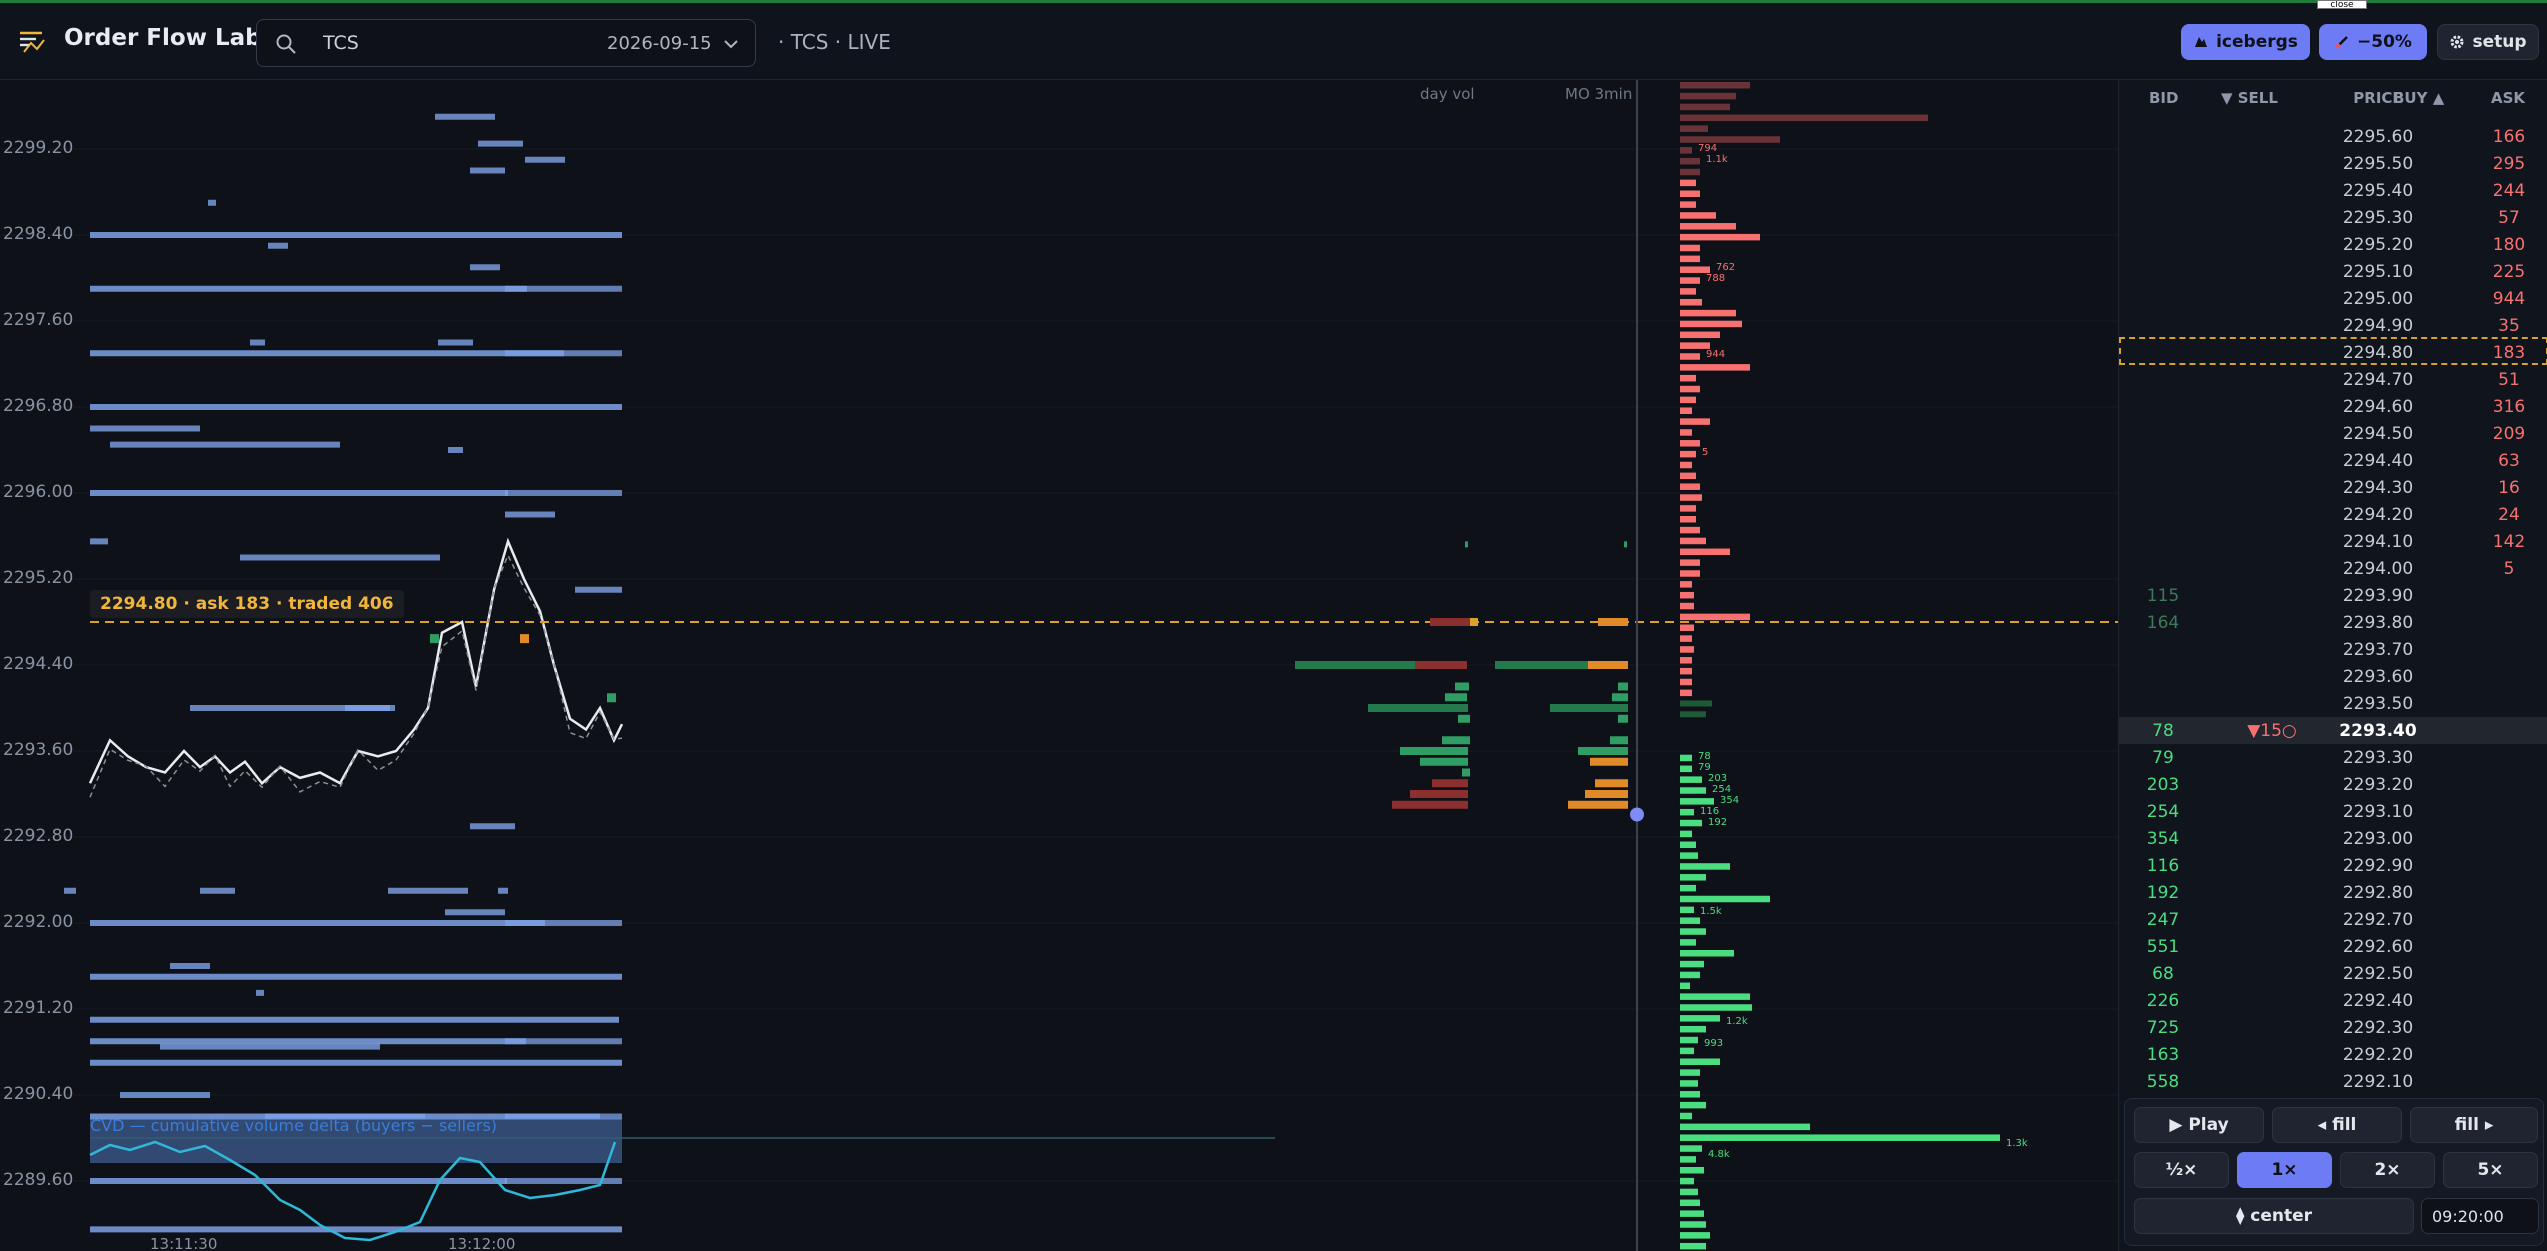 Image resolution: width=2547 pixels, height=1251 pixels. I want to click on dom-bid-cell: 203, so click(2163, 785).